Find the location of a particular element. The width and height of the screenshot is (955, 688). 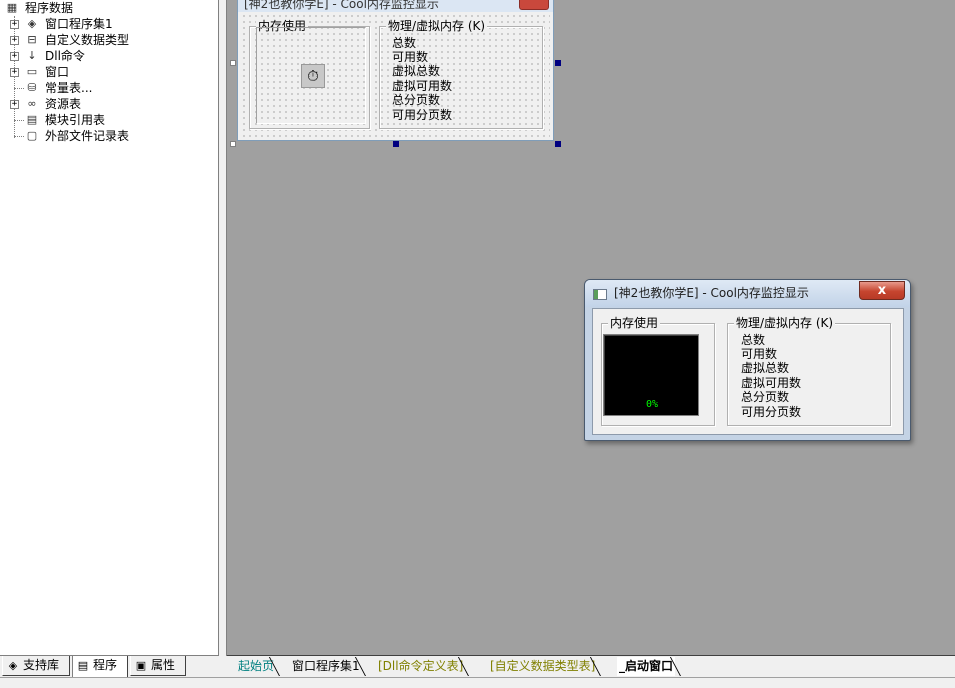

program-icon: ▤ is located at coordinates (83, 665).